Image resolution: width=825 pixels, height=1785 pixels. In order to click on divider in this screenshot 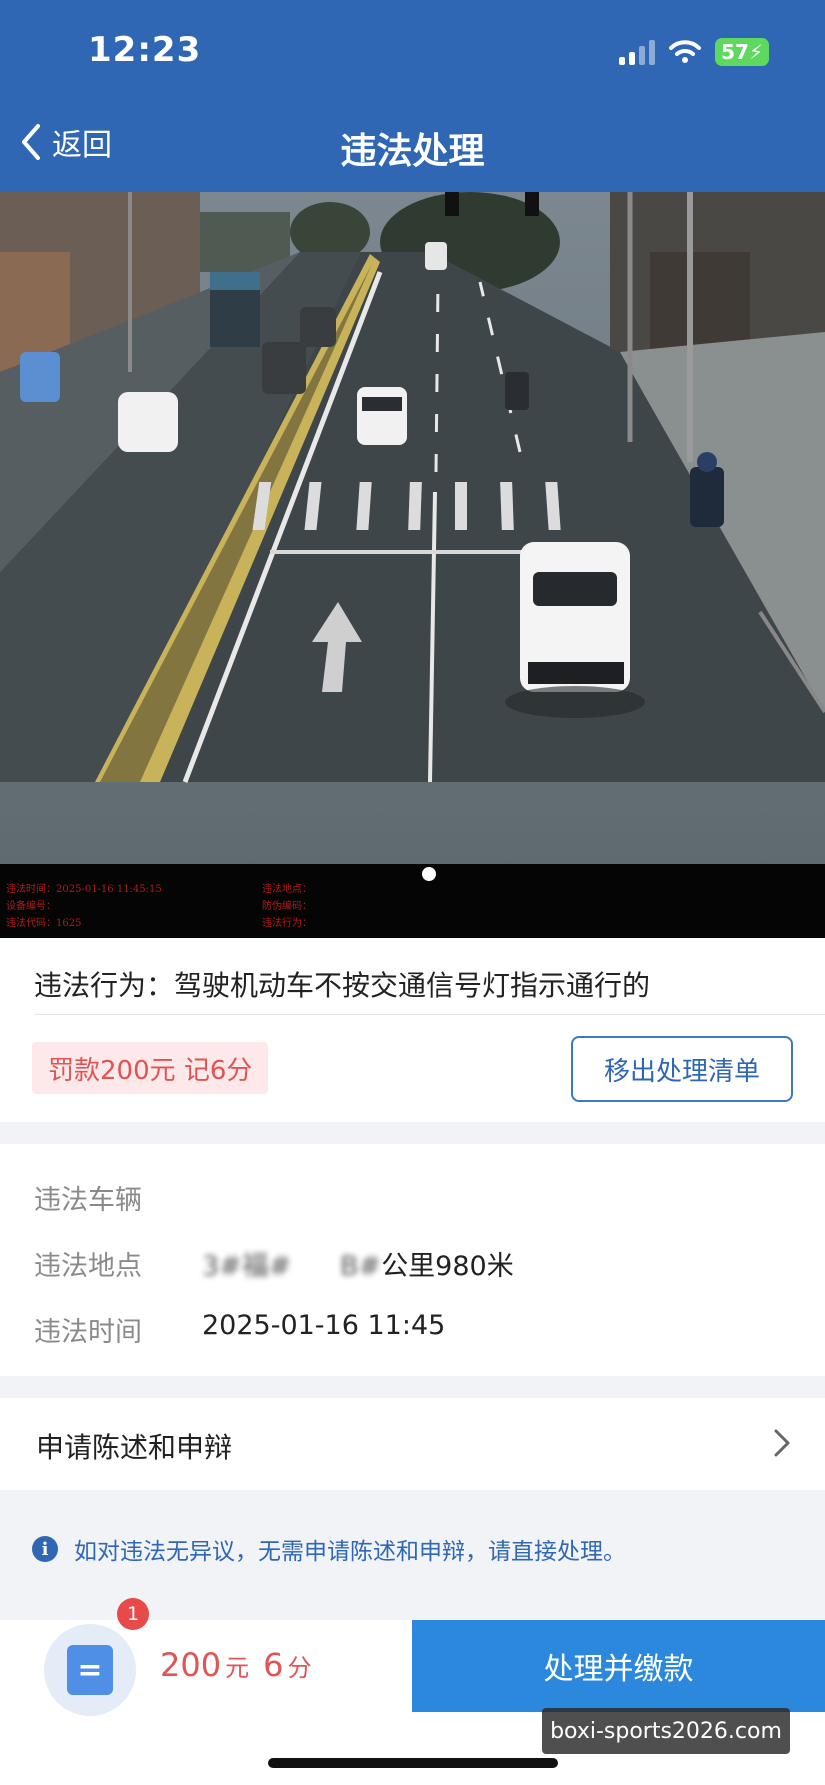, I will do `click(429, 1014)`.